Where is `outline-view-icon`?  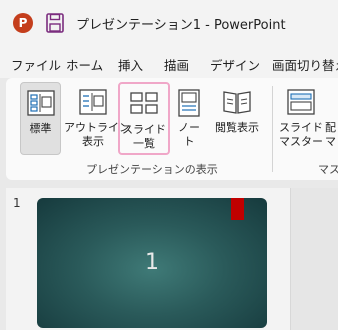 outline-view-icon is located at coordinates (93, 102).